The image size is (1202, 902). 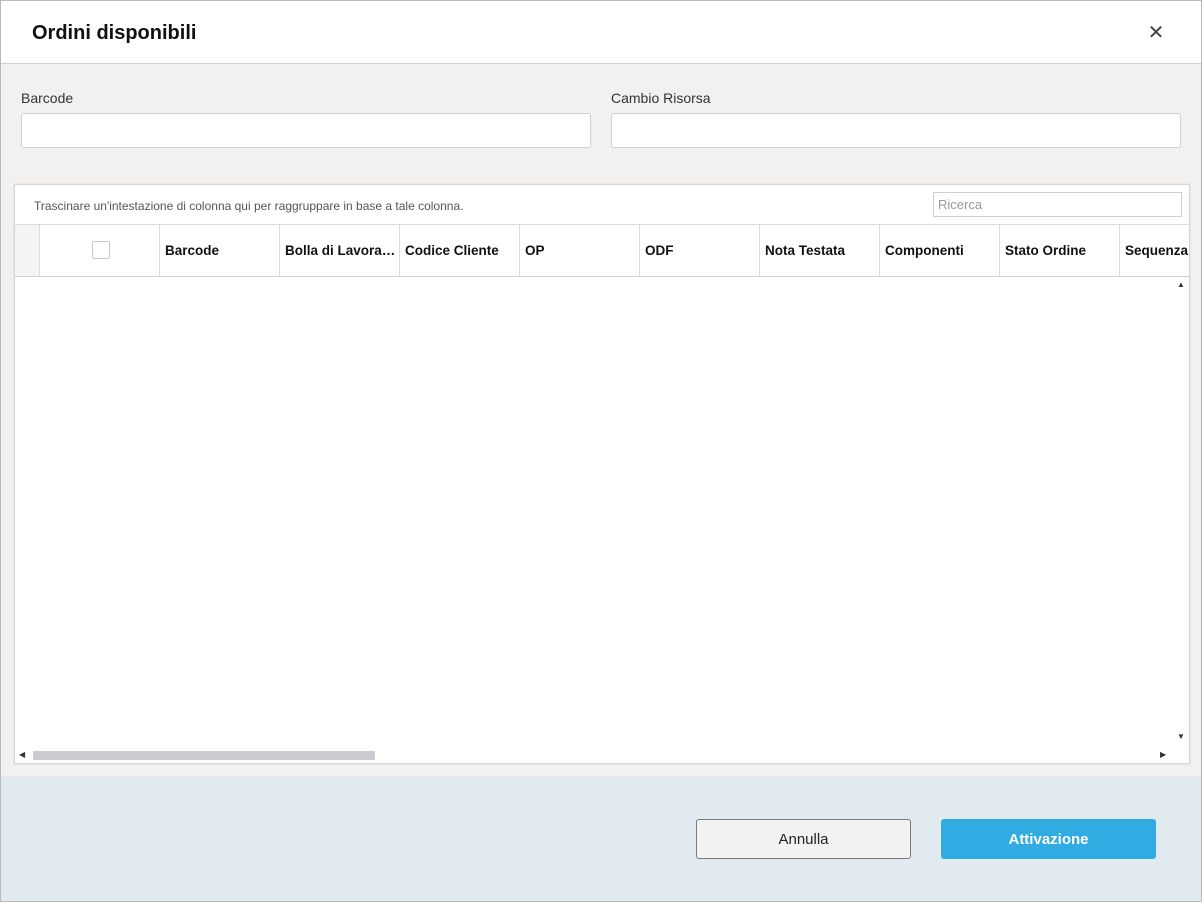 What do you see at coordinates (661, 98) in the screenshot?
I see `cambio-risorsa-label: Cambio Risorsa` at bounding box center [661, 98].